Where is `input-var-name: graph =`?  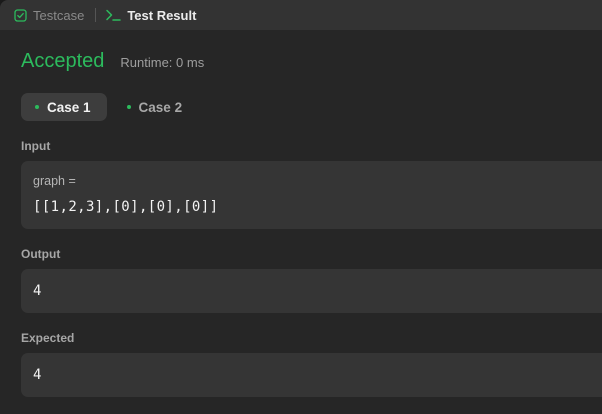
input-var-name: graph = is located at coordinates (54, 181).